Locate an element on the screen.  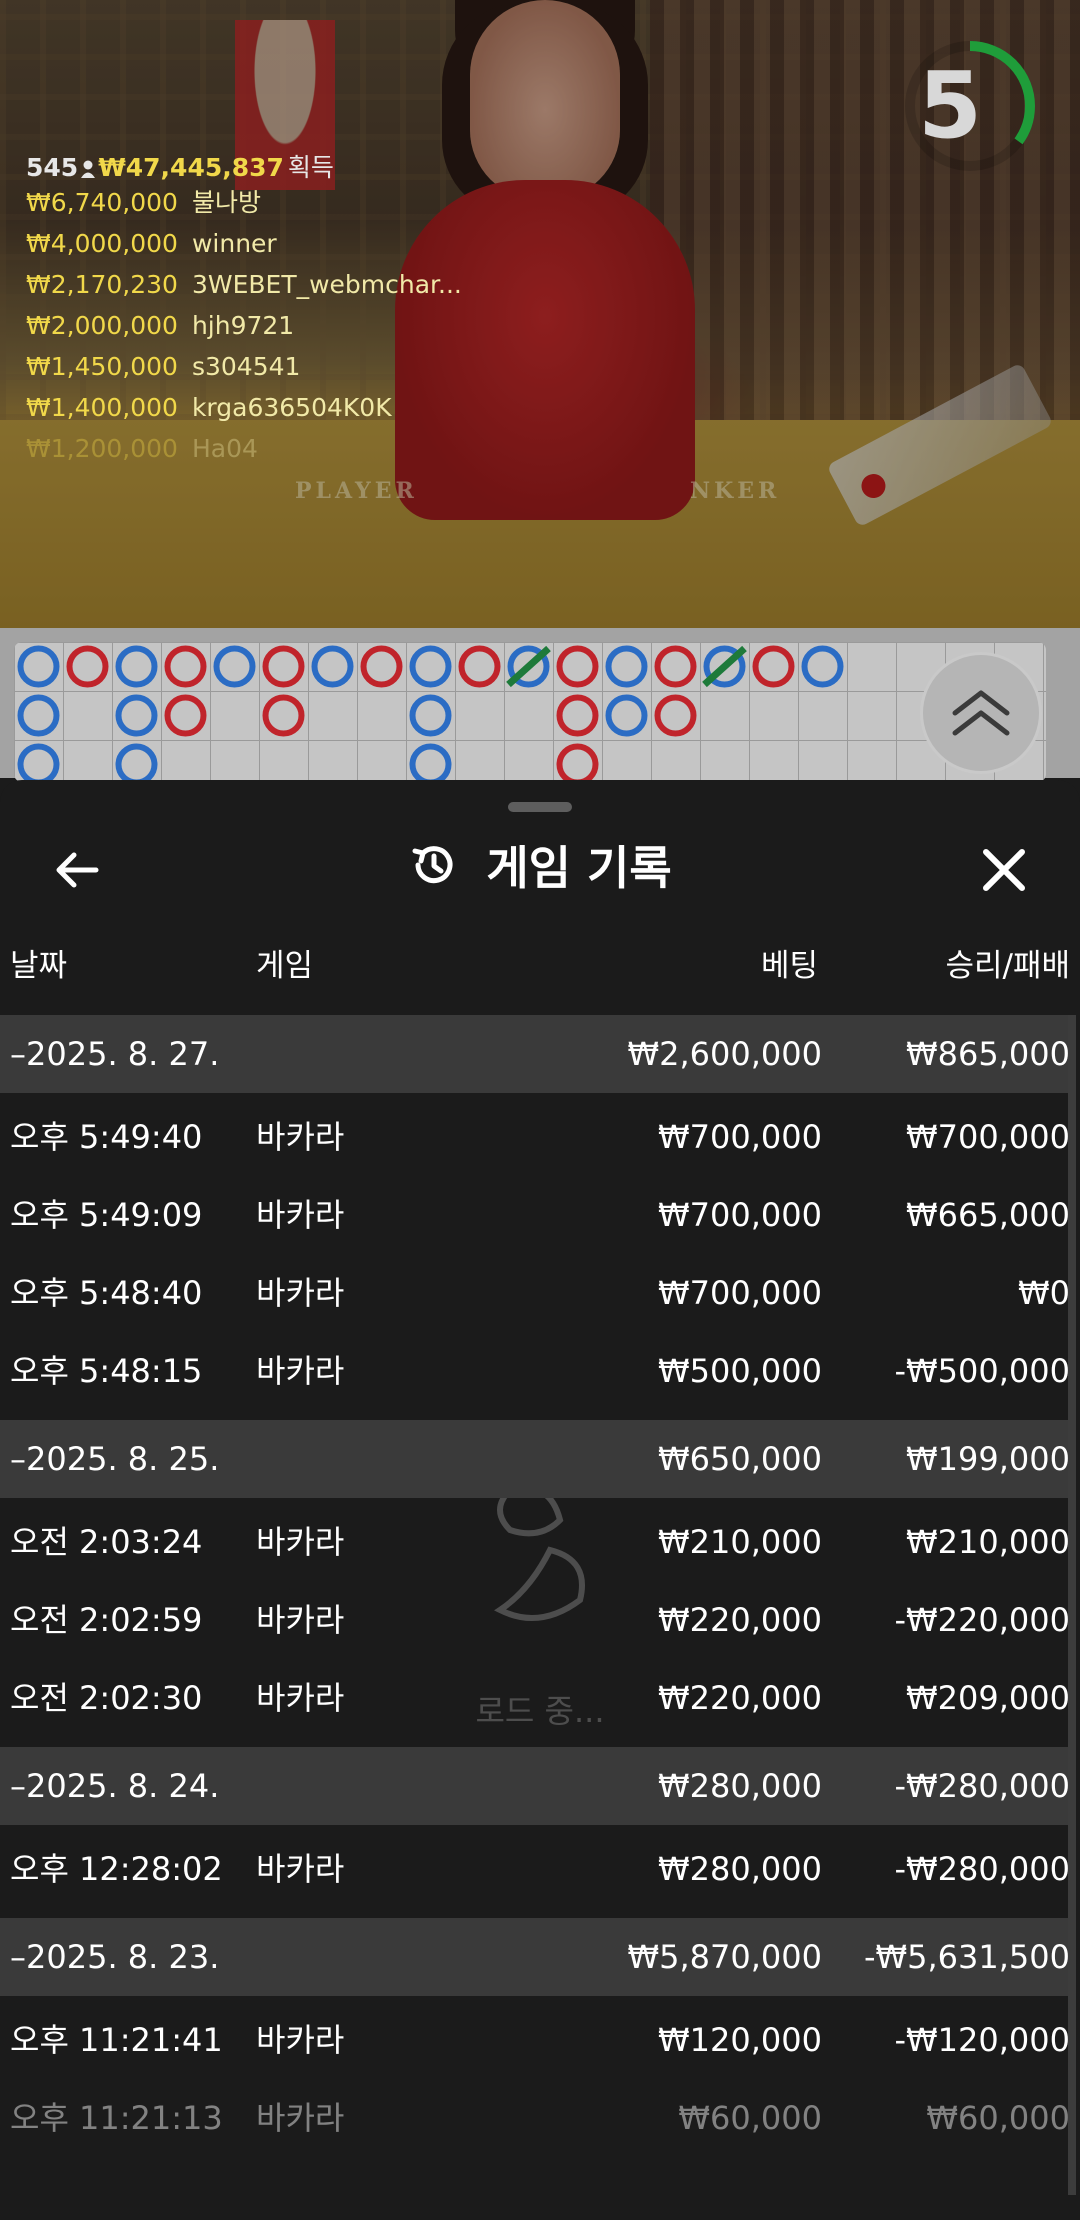
history-row: 오후 5:49:40 바카라 ₩700,000 ₩700,000 is located at coordinates (535, 1137).